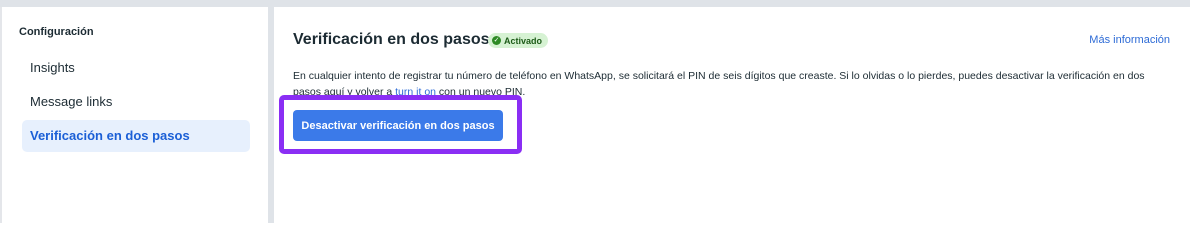 This screenshot has width=1190, height=240. I want to click on page-title: Verificación en dos pasos, so click(391, 39).